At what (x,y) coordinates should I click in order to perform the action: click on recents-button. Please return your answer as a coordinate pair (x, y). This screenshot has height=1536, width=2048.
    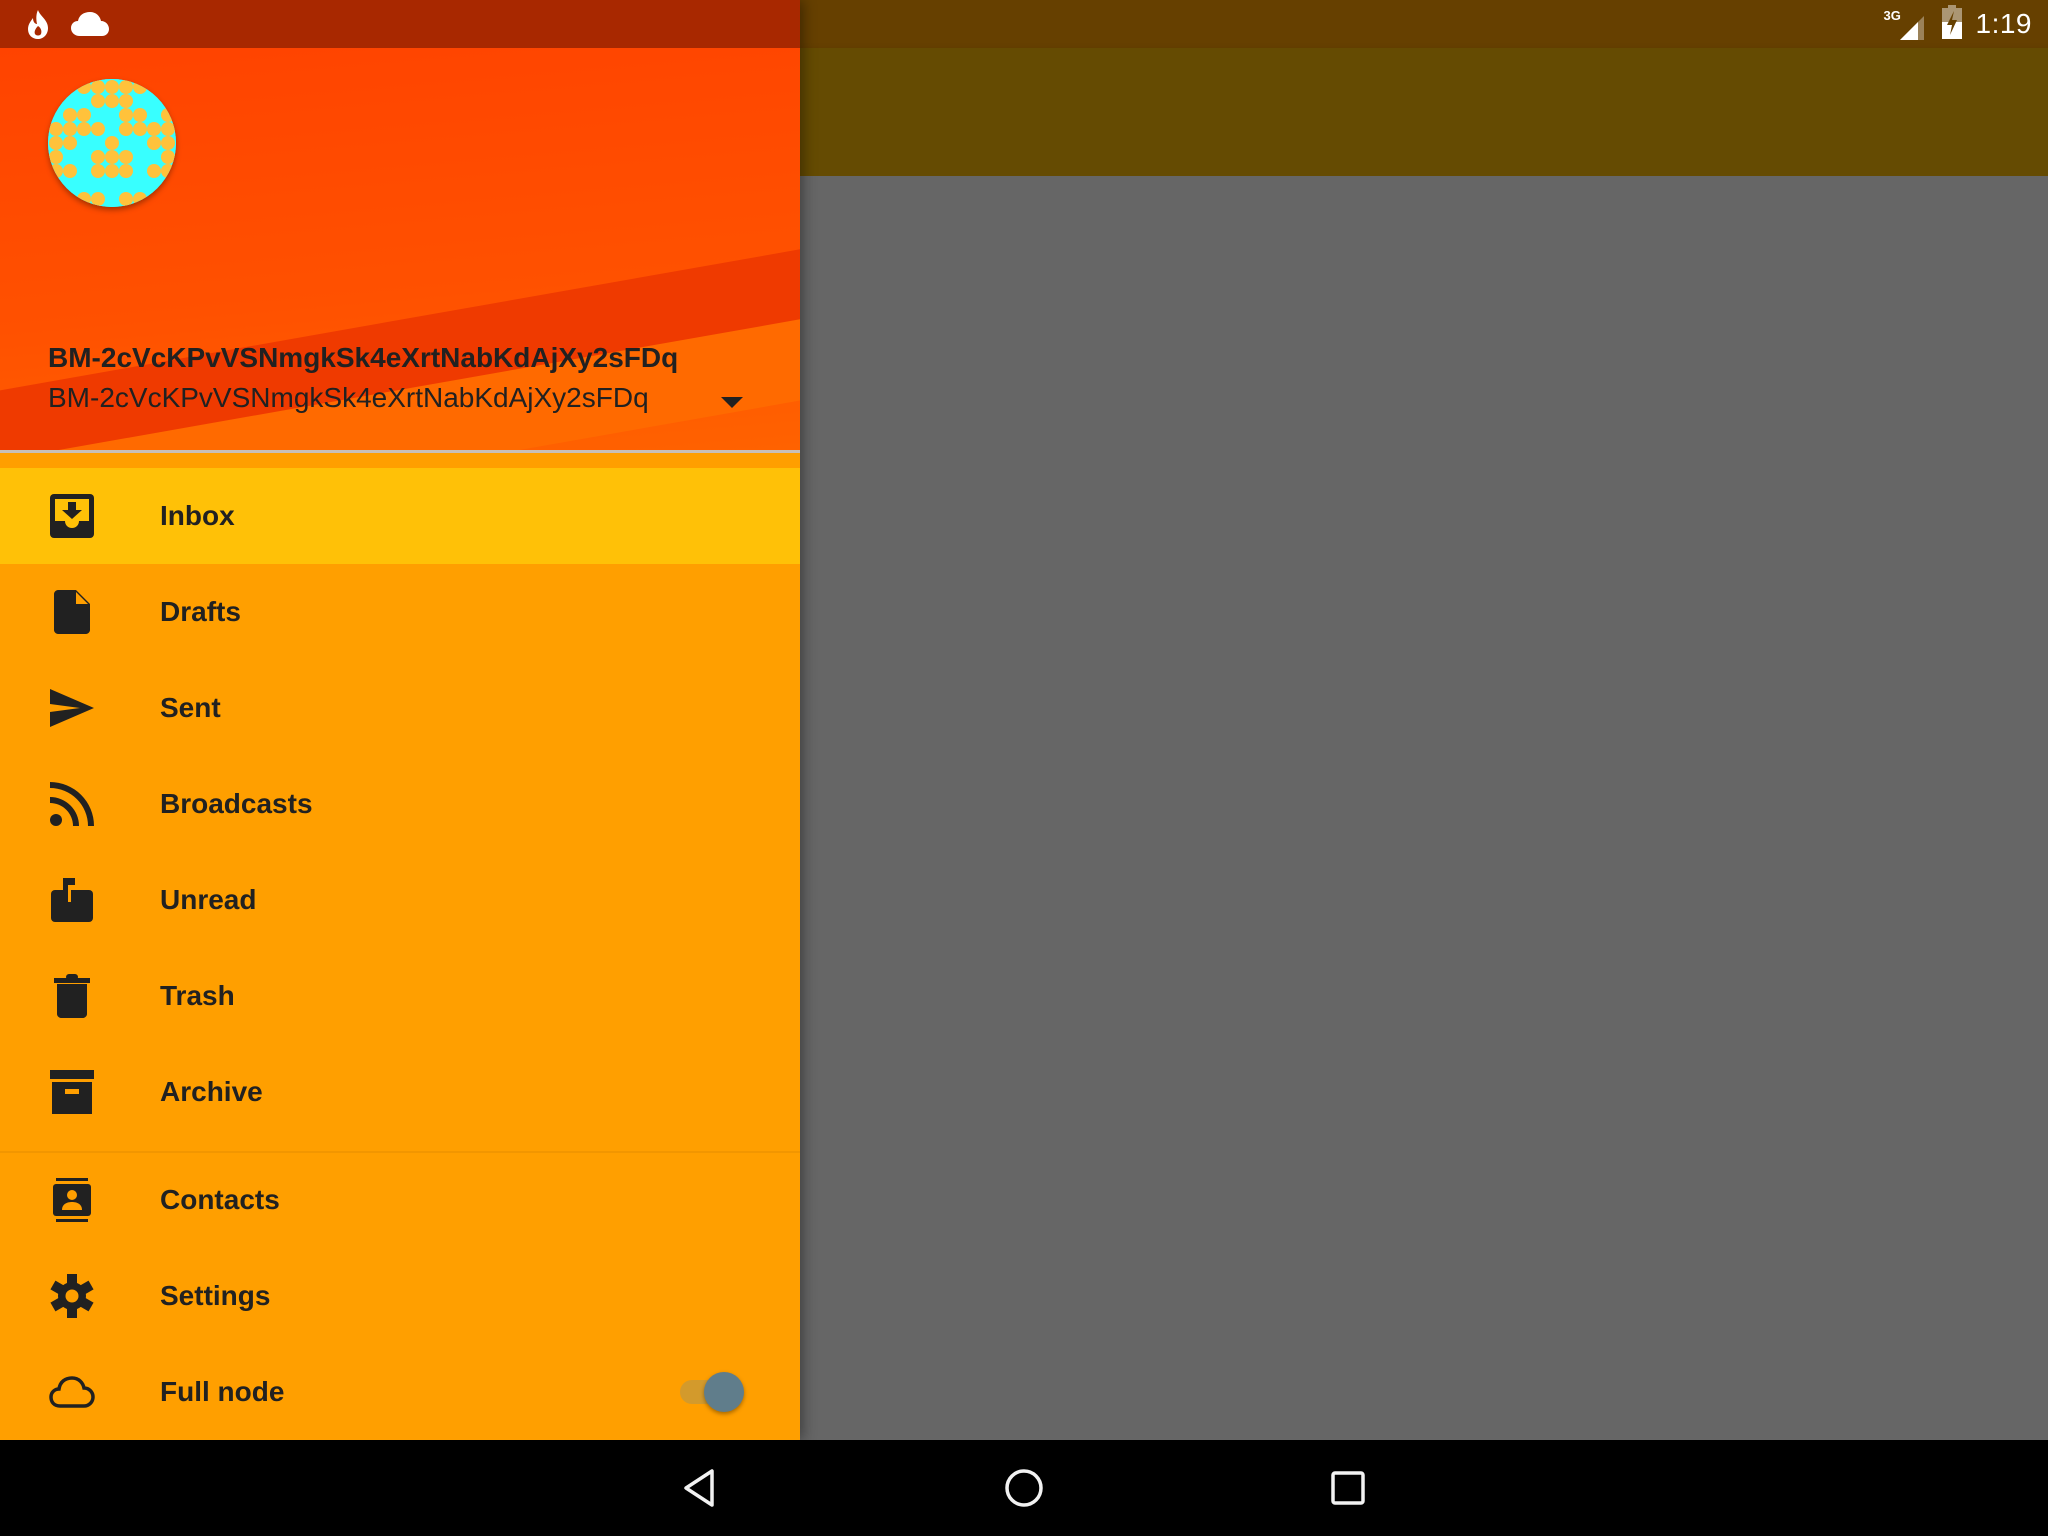
    Looking at the image, I should click on (1348, 1488).